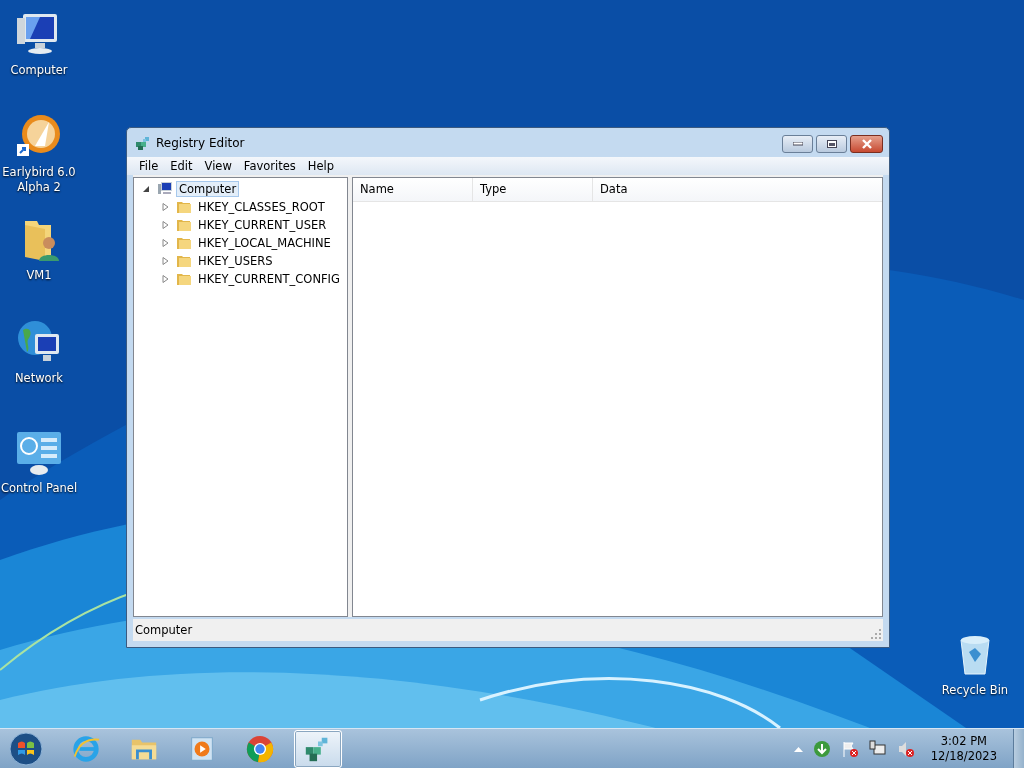  I want to click on menu-item: Help, so click(320, 166).